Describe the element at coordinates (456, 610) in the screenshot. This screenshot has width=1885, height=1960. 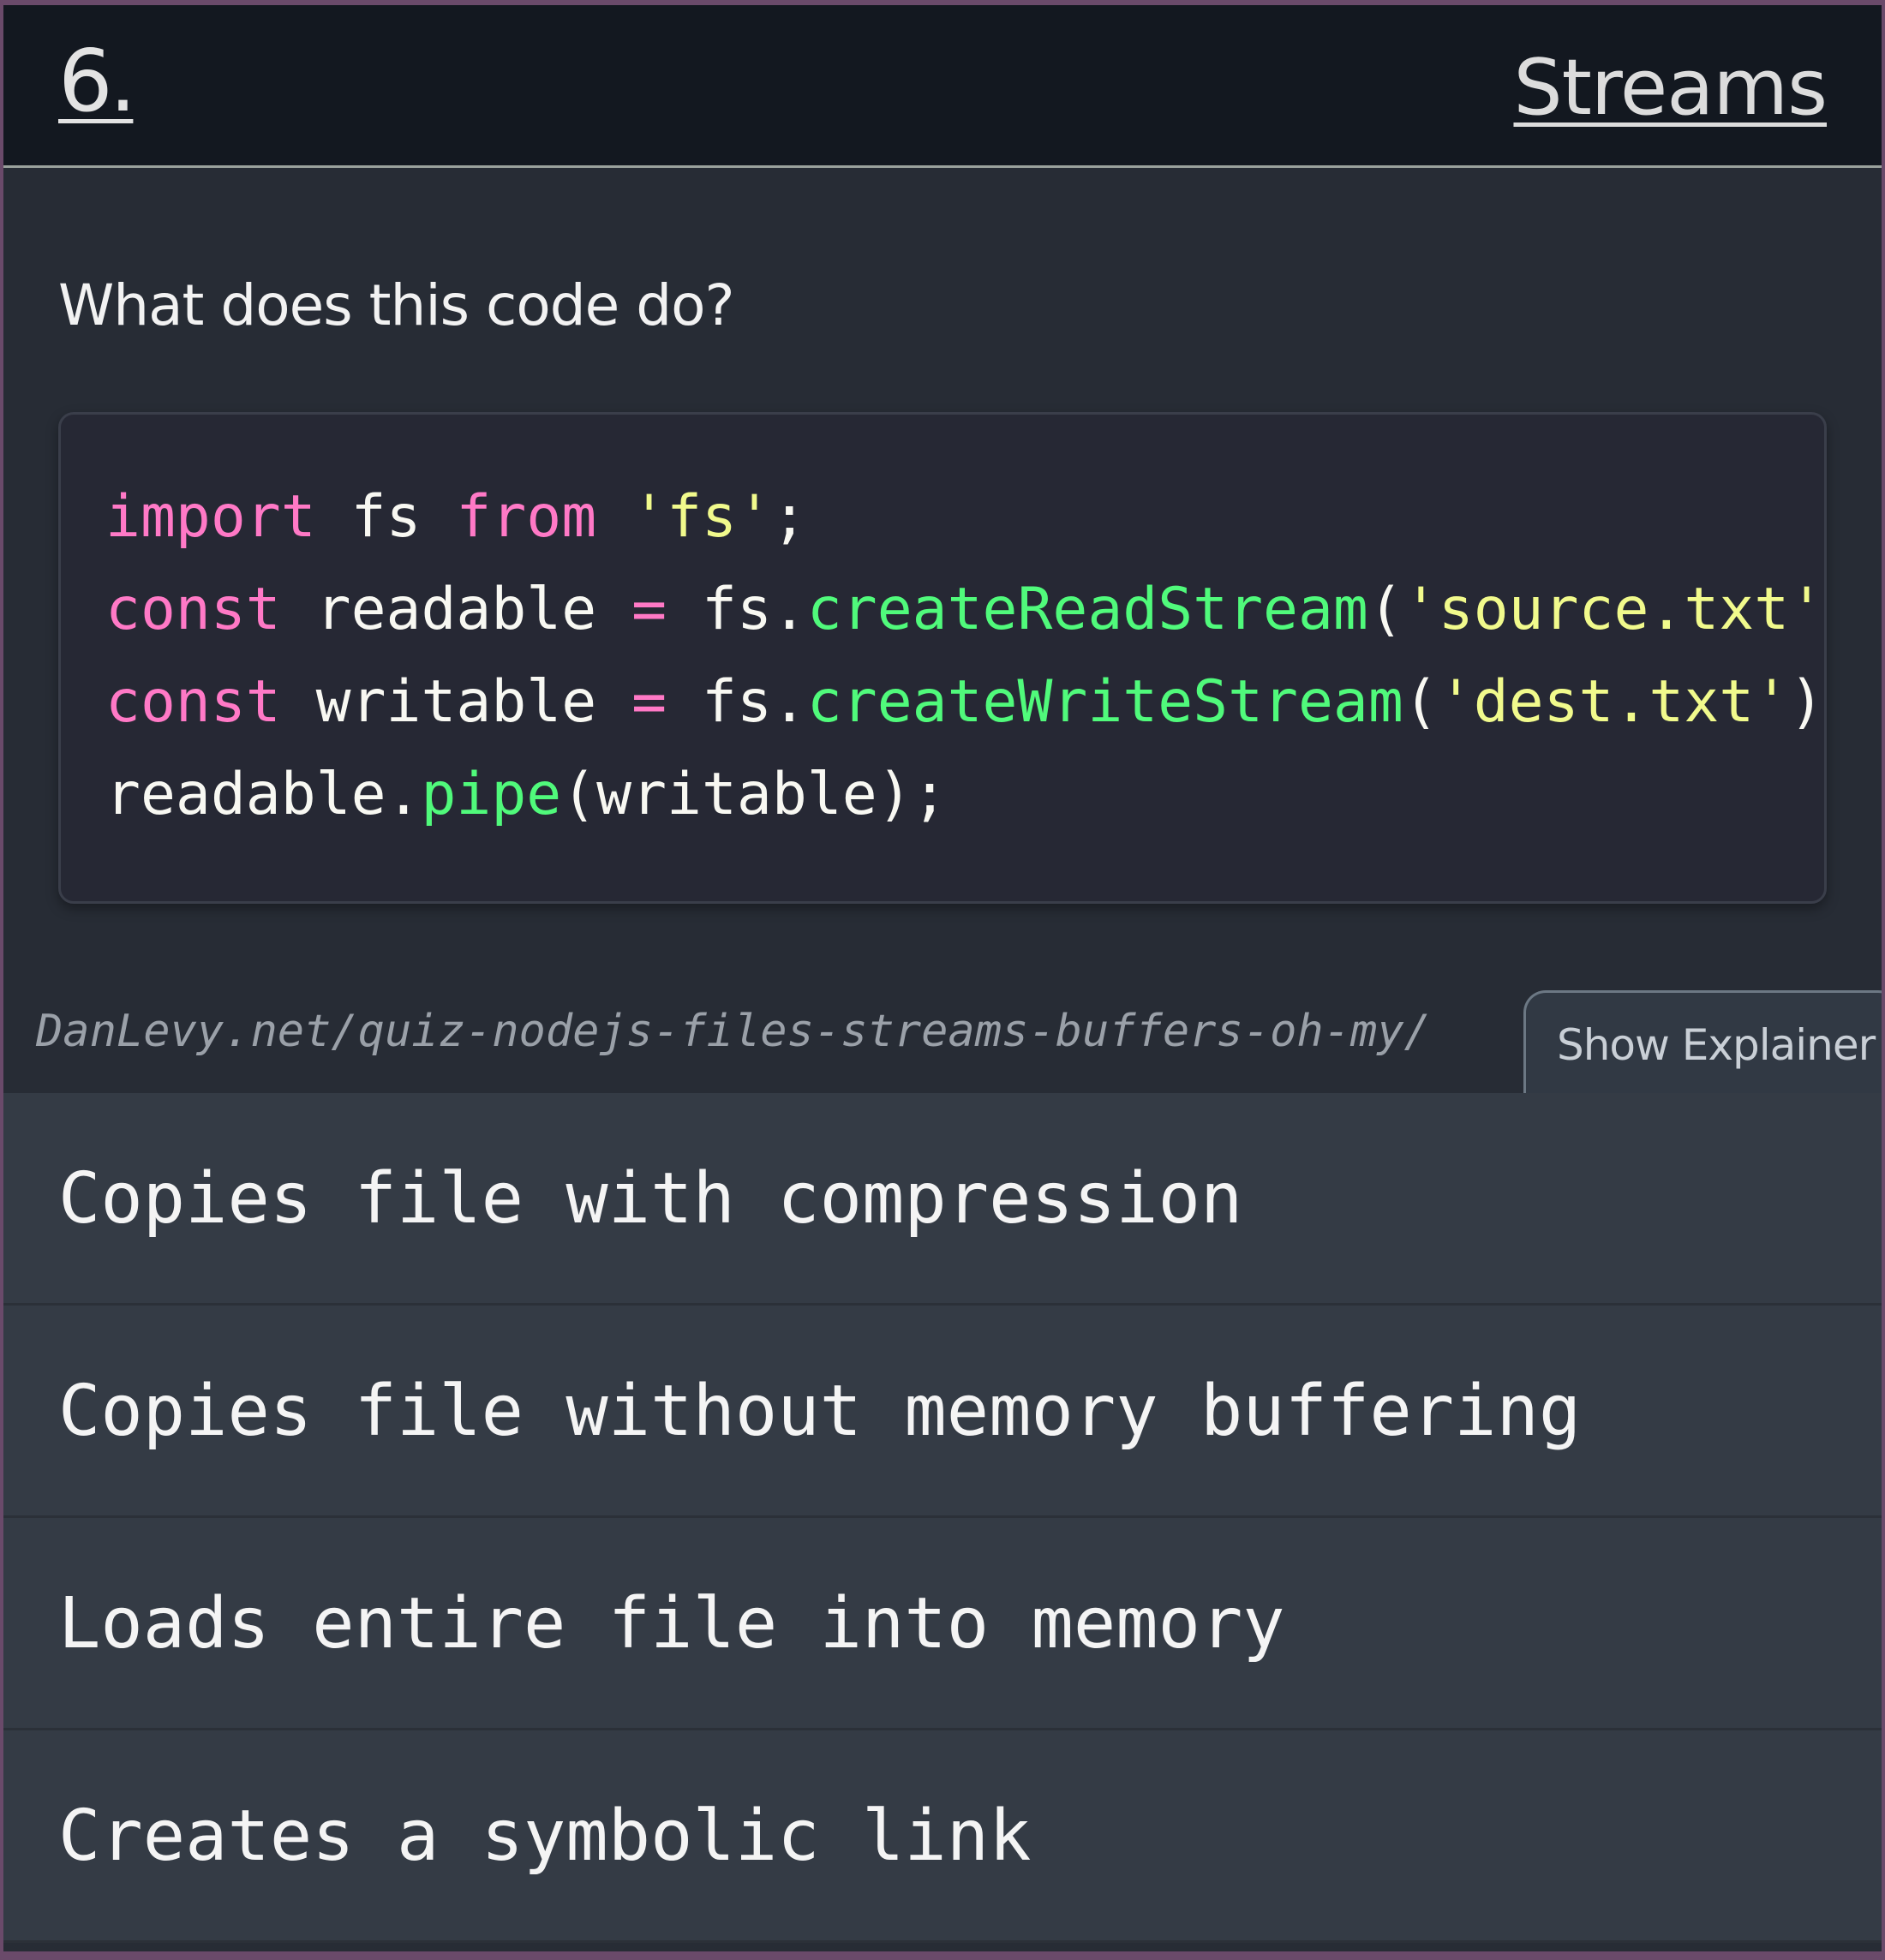
I see `code-text: readable` at that location.